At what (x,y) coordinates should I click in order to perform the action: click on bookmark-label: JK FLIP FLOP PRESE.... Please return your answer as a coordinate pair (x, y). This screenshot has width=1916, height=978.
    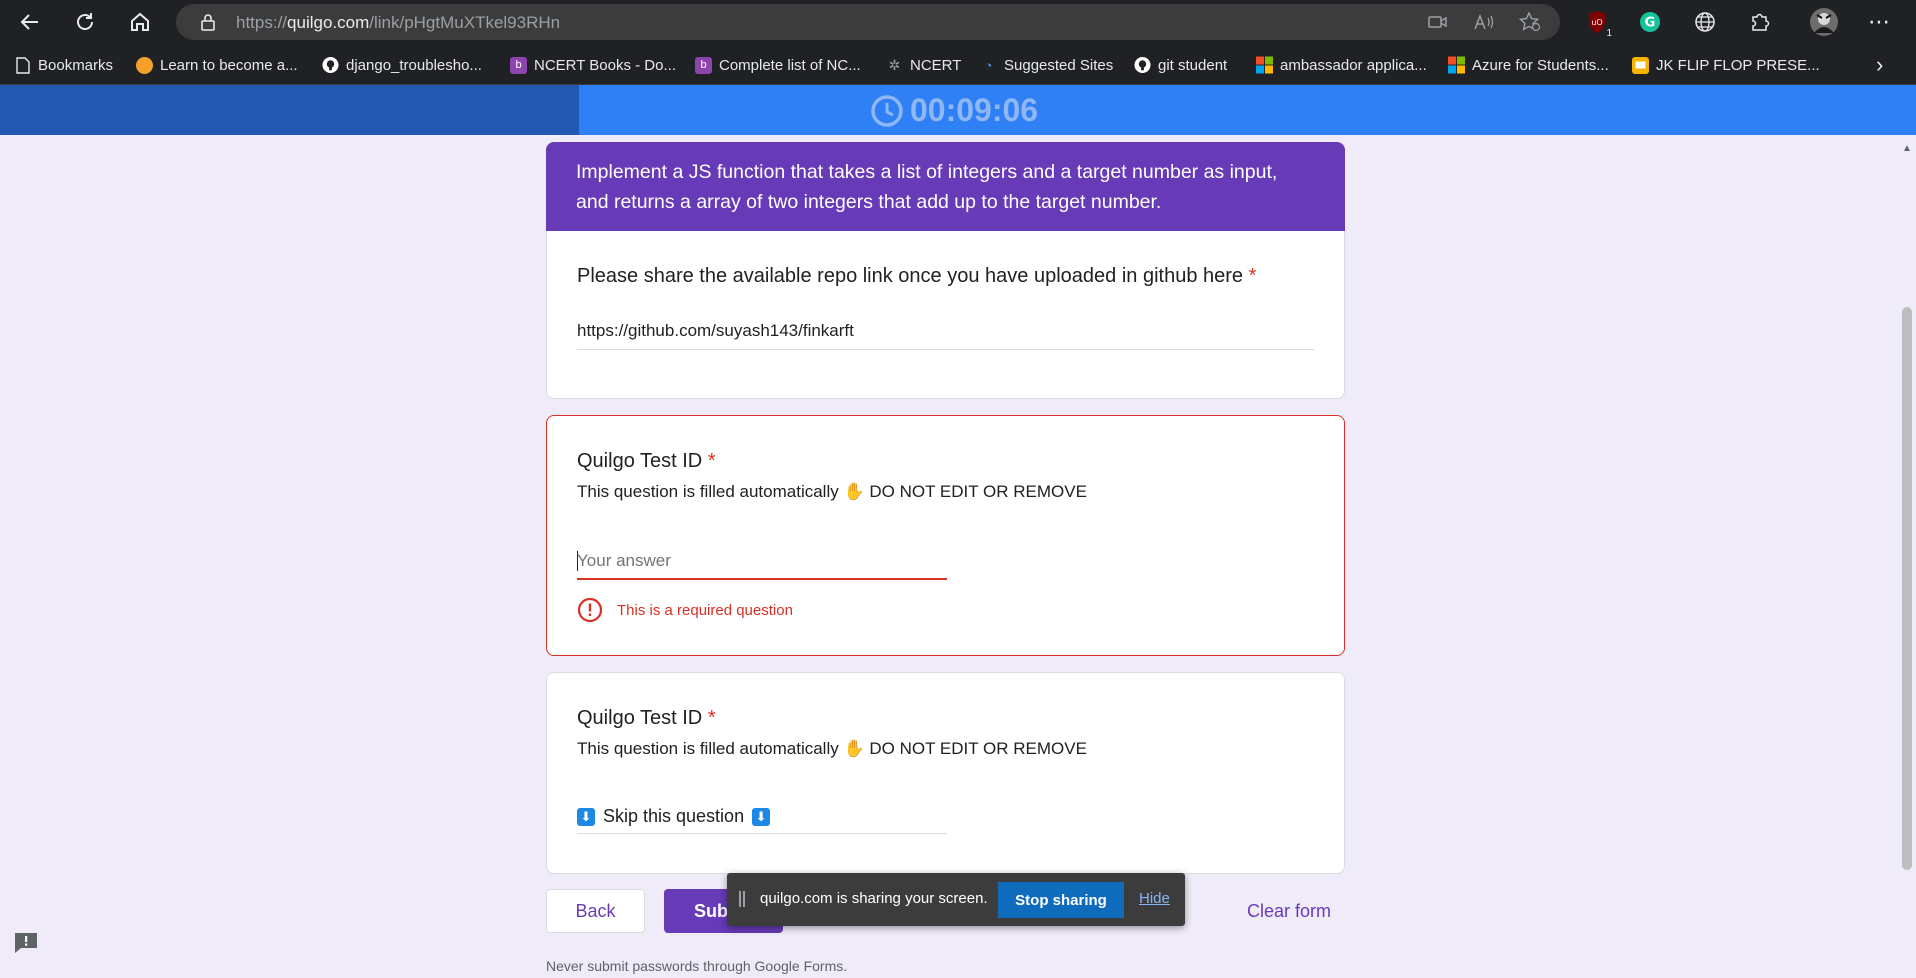
    Looking at the image, I should click on (1738, 65).